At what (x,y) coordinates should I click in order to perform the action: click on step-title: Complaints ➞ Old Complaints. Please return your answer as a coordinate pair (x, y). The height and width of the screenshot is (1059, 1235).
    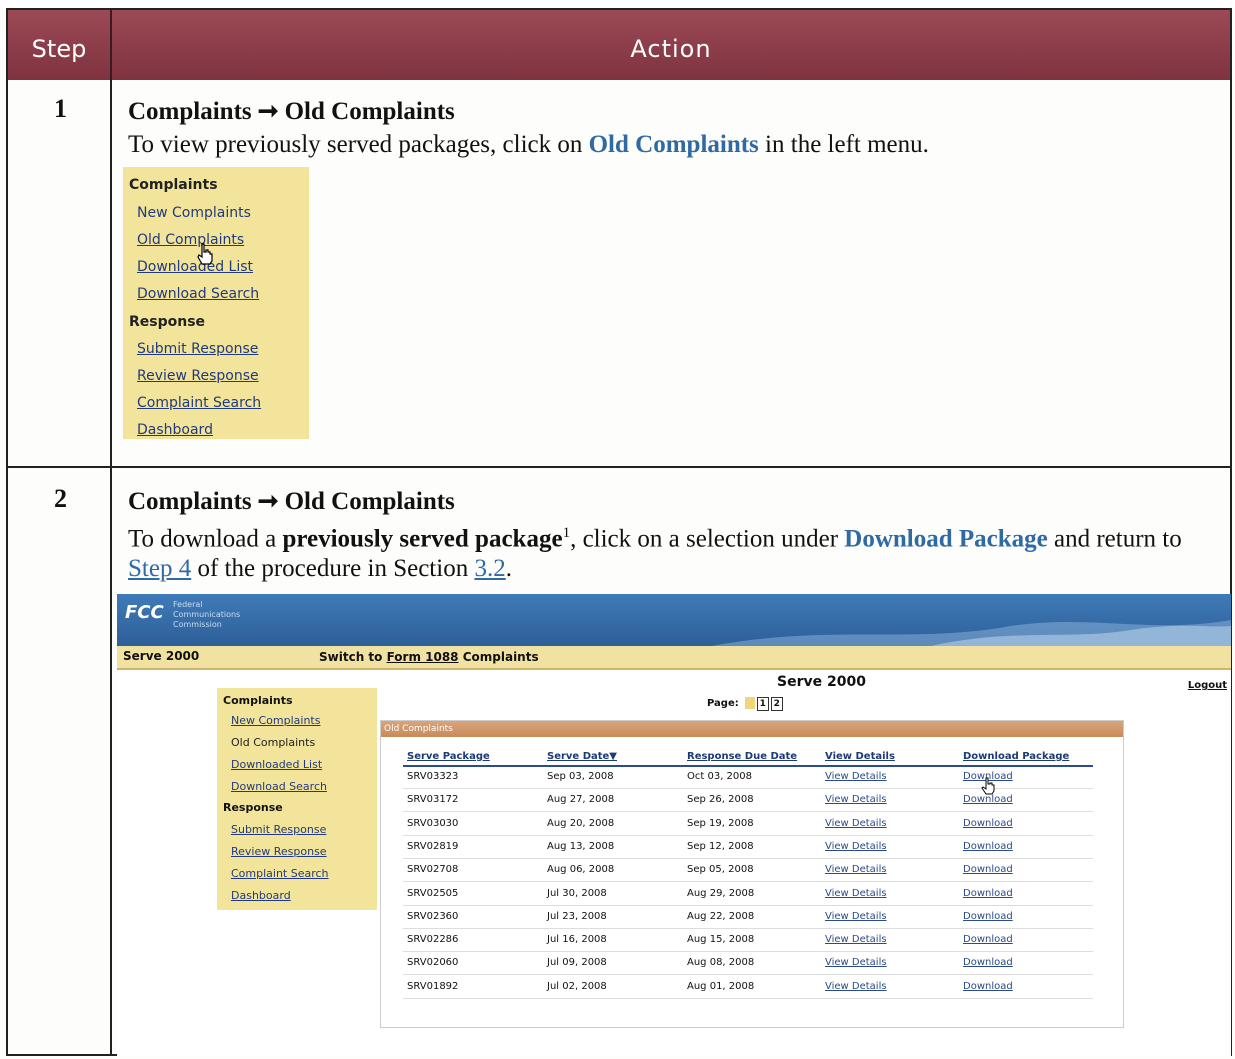
    Looking at the image, I should click on (291, 111).